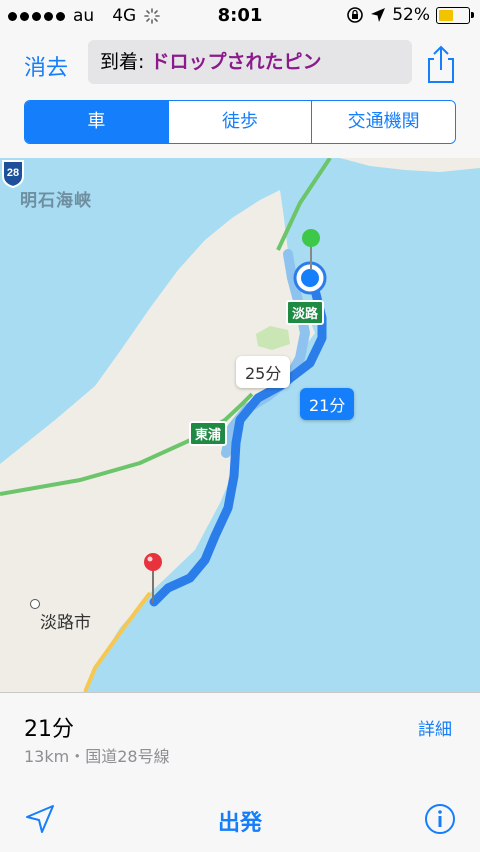 This screenshot has height=852, width=480. Describe the element at coordinates (96, 122) in the screenshot. I see `tab-car: 車` at that location.